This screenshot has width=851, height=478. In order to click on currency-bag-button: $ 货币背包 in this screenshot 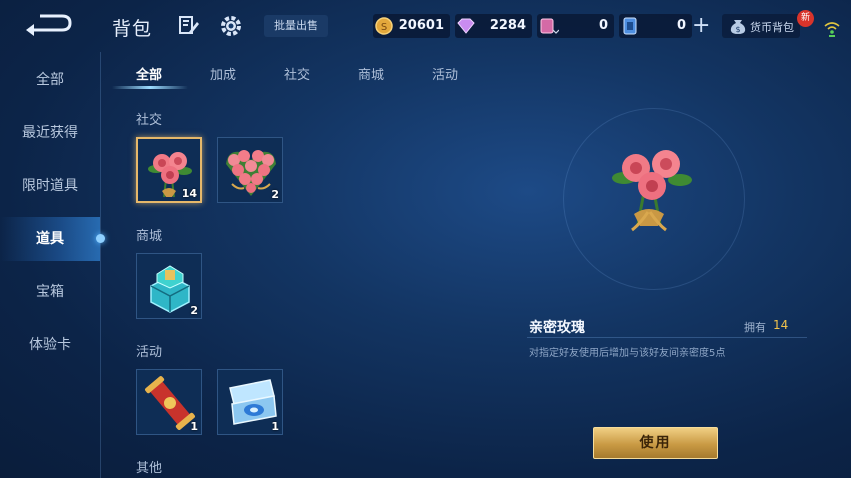, I will do `click(761, 26)`.